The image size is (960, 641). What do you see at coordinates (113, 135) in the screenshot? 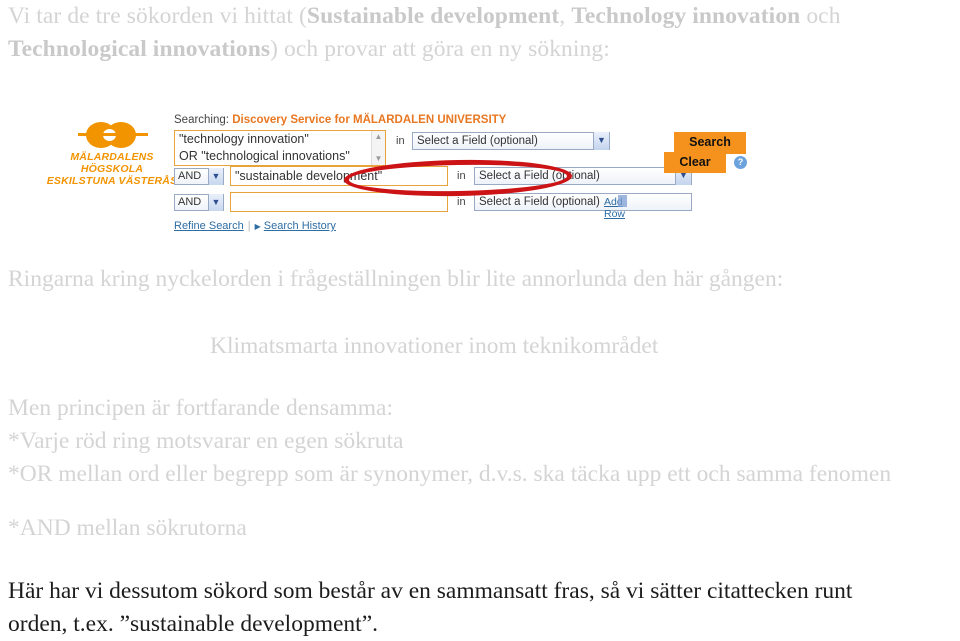
I see `logo-mark-icon` at bounding box center [113, 135].